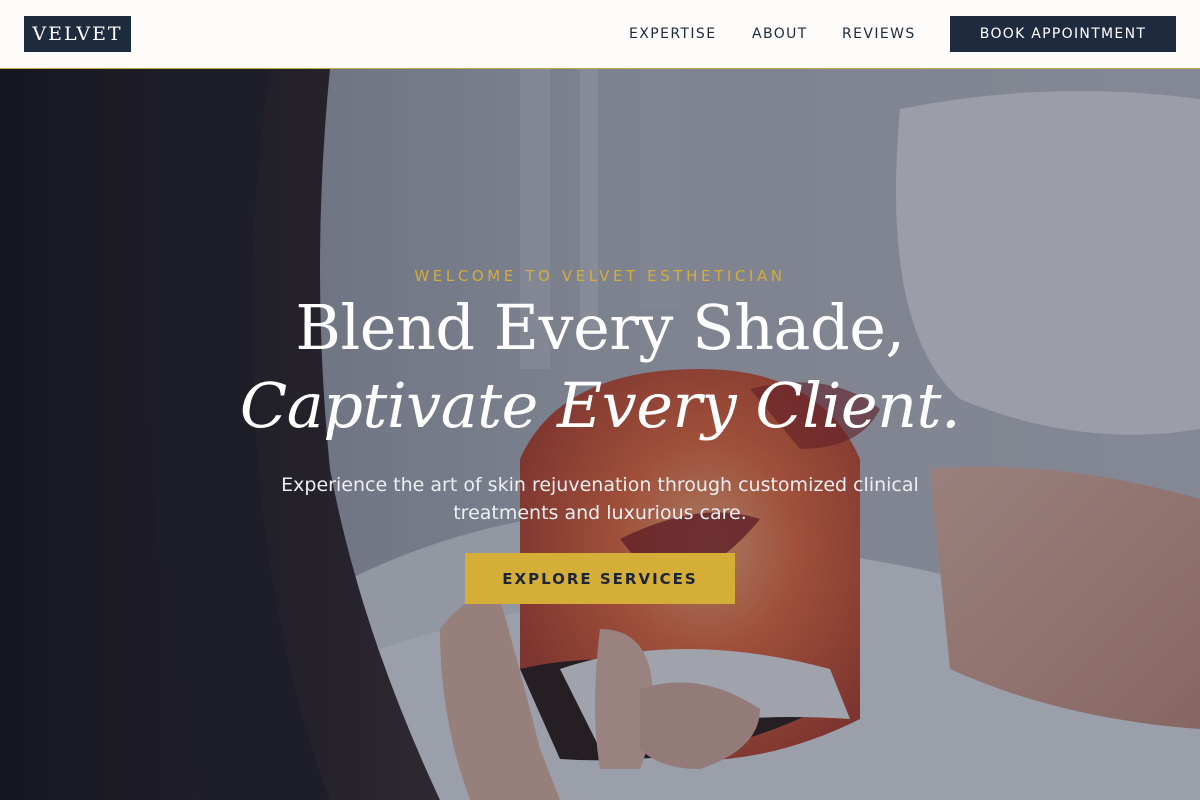  What do you see at coordinates (672, 34) in the screenshot?
I see `nav-link-expertise: EXPERTISE` at bounding box center [672, 34].